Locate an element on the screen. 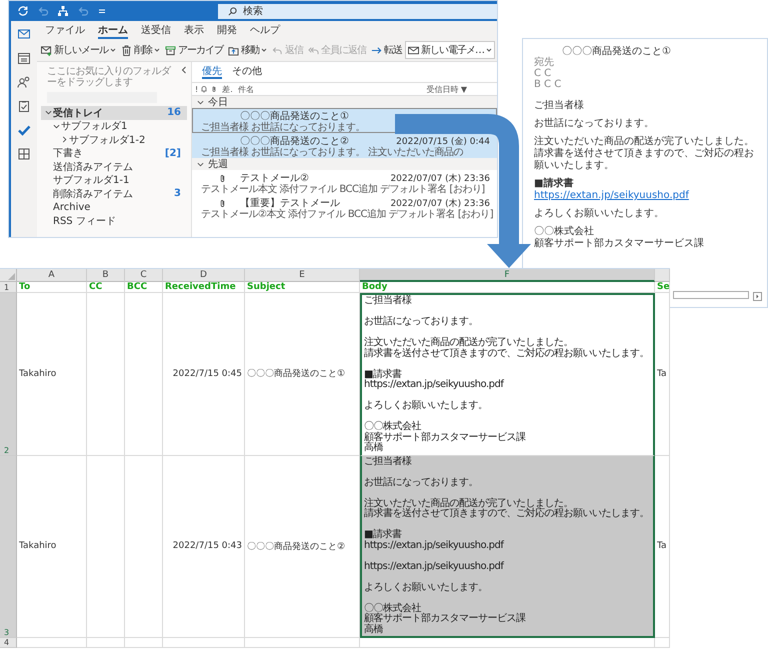 This screenshot has height=653, width=768. message-item: 〇〇〇商品発送のこと② 2022/07/15 (金) 0:44 ご担当者様 お世話になっております。 注文いただいた商品の is located at coordinates (344, 145).